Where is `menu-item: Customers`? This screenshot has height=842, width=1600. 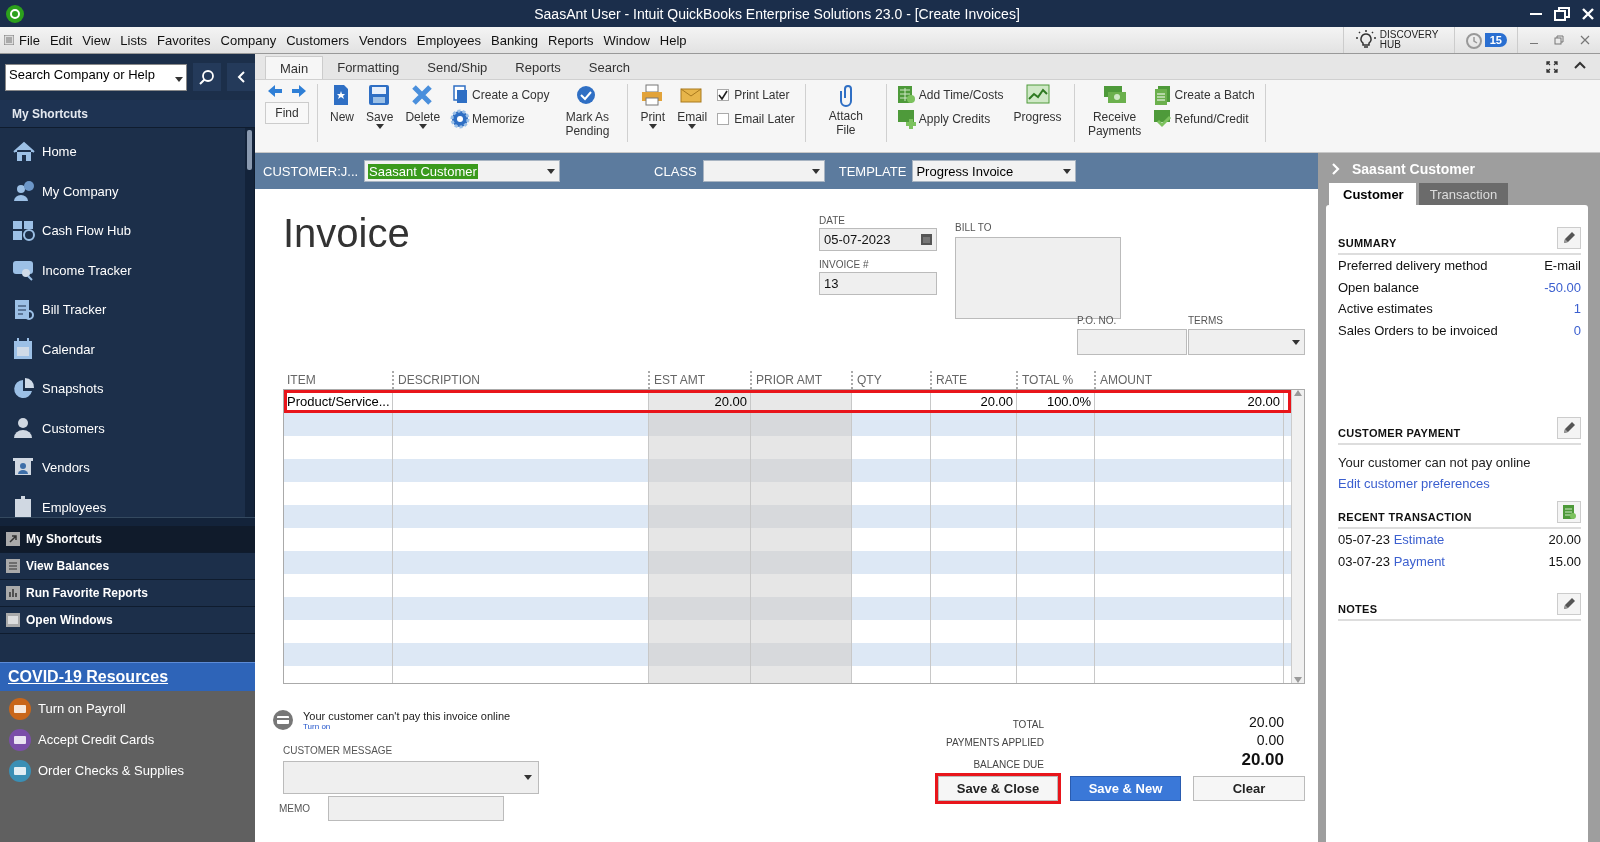
menu-item: Customers is located at coordinates (317, 40).